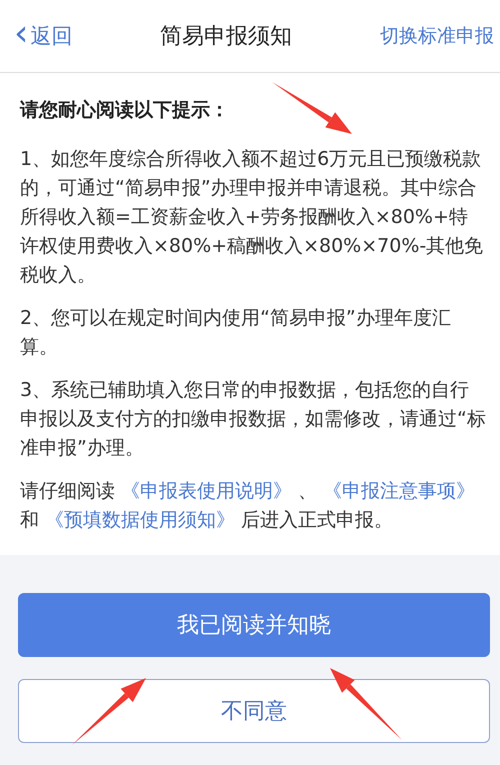 This screenshot has height=765, width=500. I want to click on notice-paragraph: 2、您可以在规定时间内使用“简易申报”办理年度汇算。, so click(236, 333).